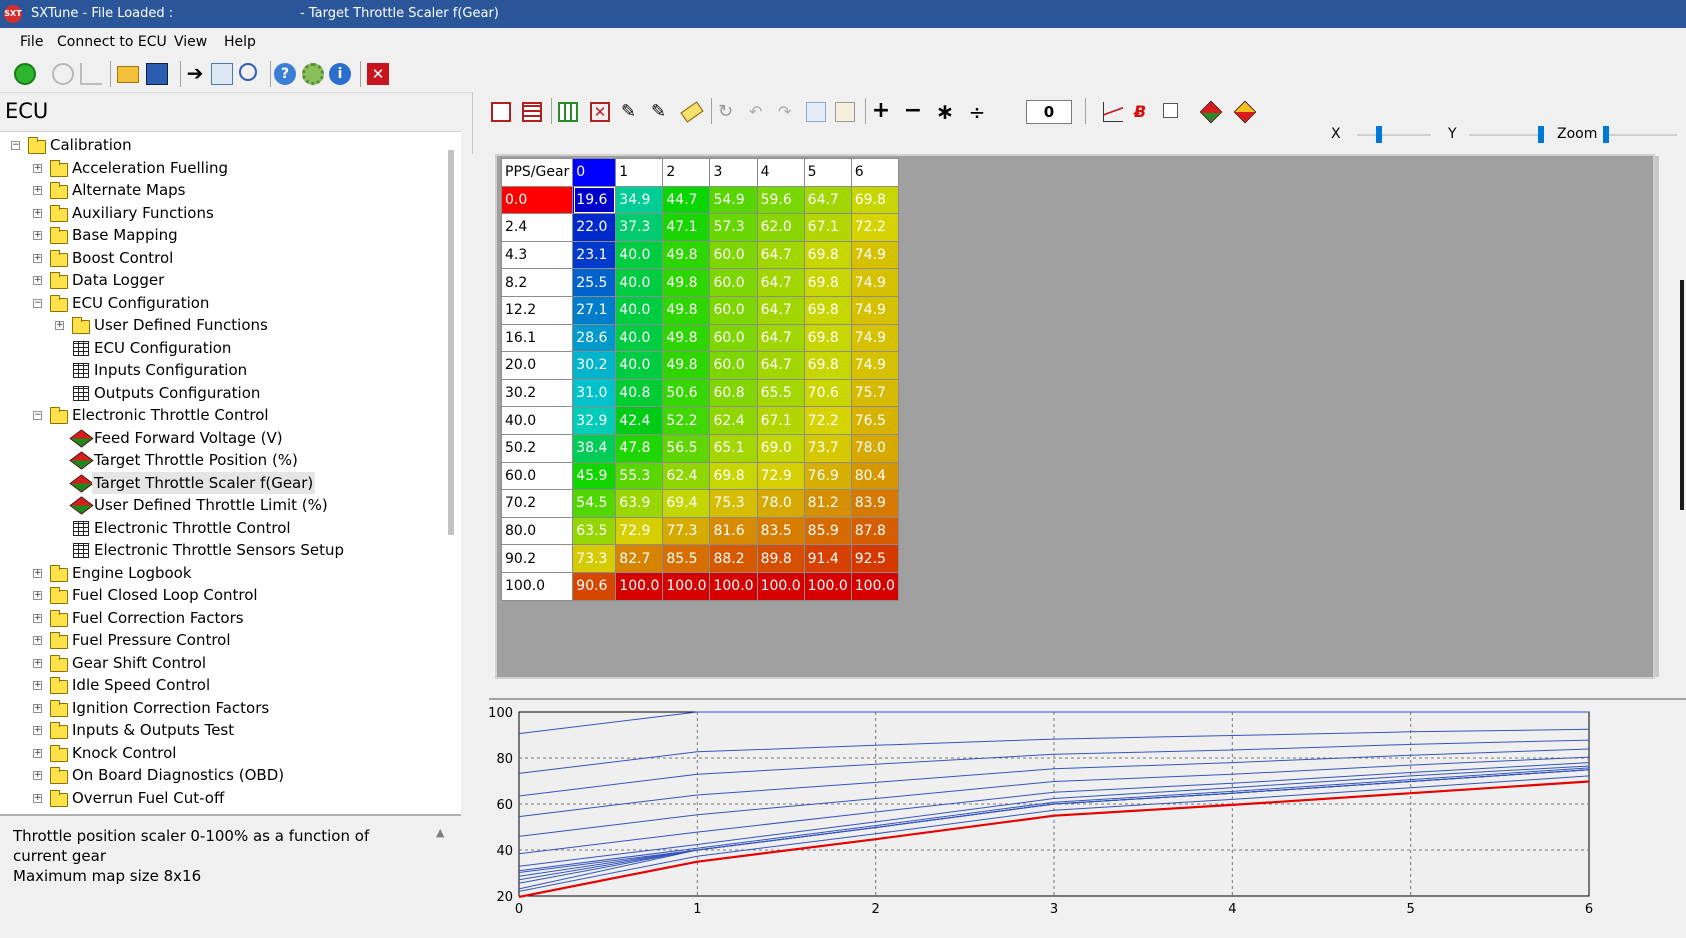  I want to click on map-cell: 28.6, so click(594, 338).